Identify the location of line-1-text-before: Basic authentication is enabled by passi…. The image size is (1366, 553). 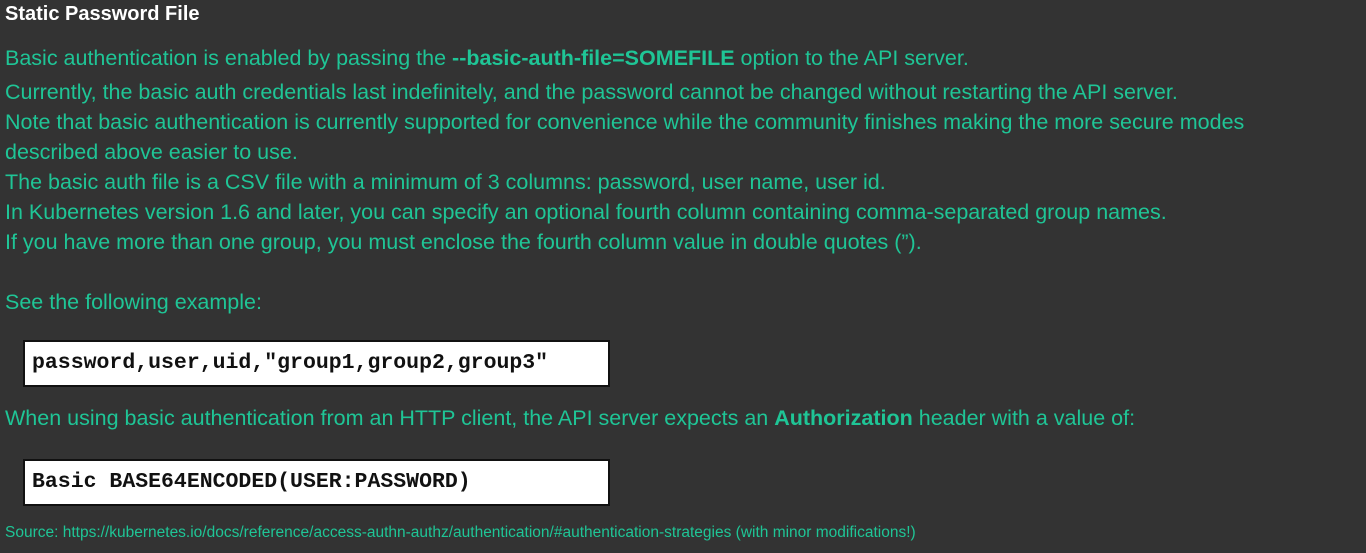
(229, 58).